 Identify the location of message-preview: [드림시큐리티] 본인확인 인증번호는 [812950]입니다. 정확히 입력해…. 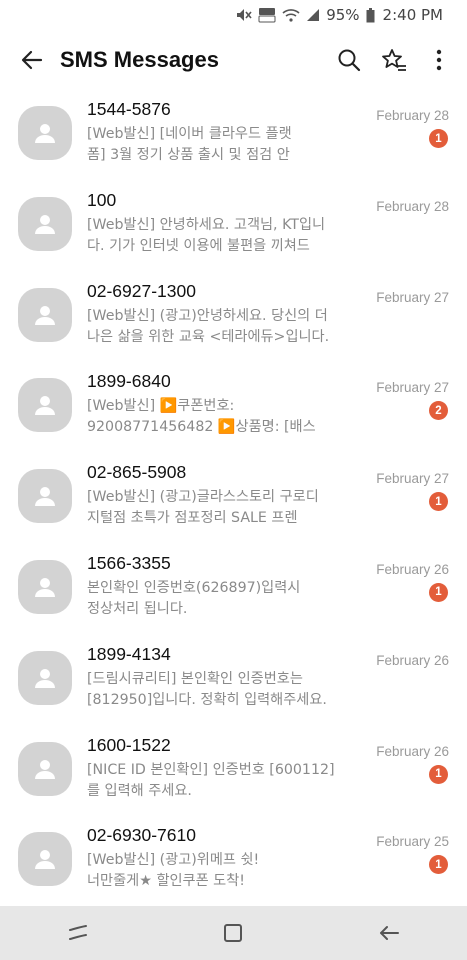
(207, 689).